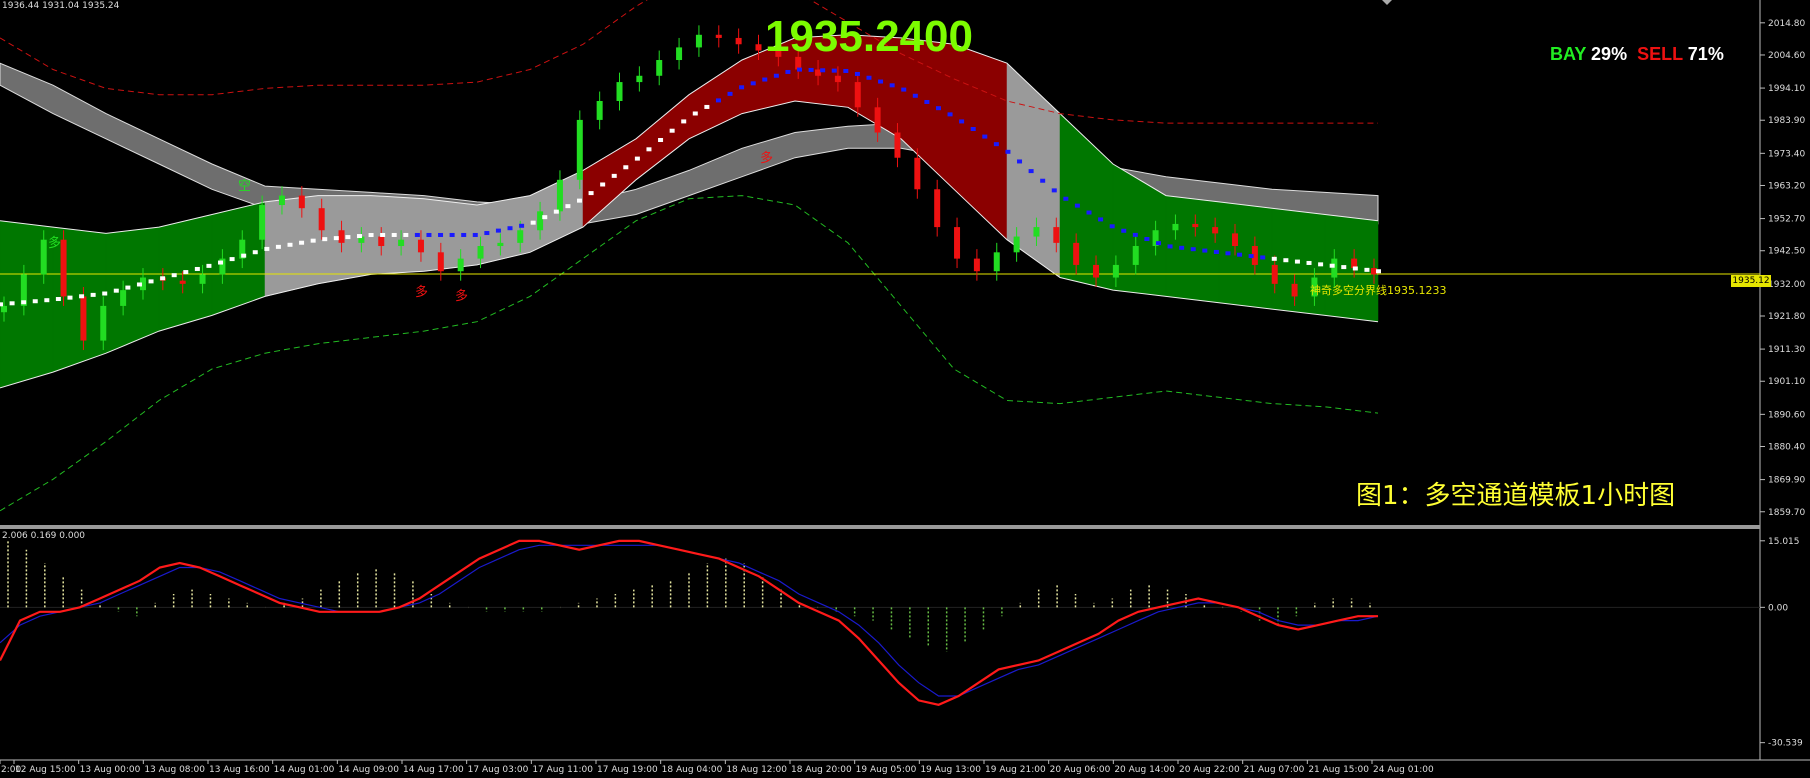 This screenshot has width=1810, height=778. What do you see at coordinates (1660, 54) in the screenshot?
I see `sell-label: SELL` at bounding box center [1660, 54].